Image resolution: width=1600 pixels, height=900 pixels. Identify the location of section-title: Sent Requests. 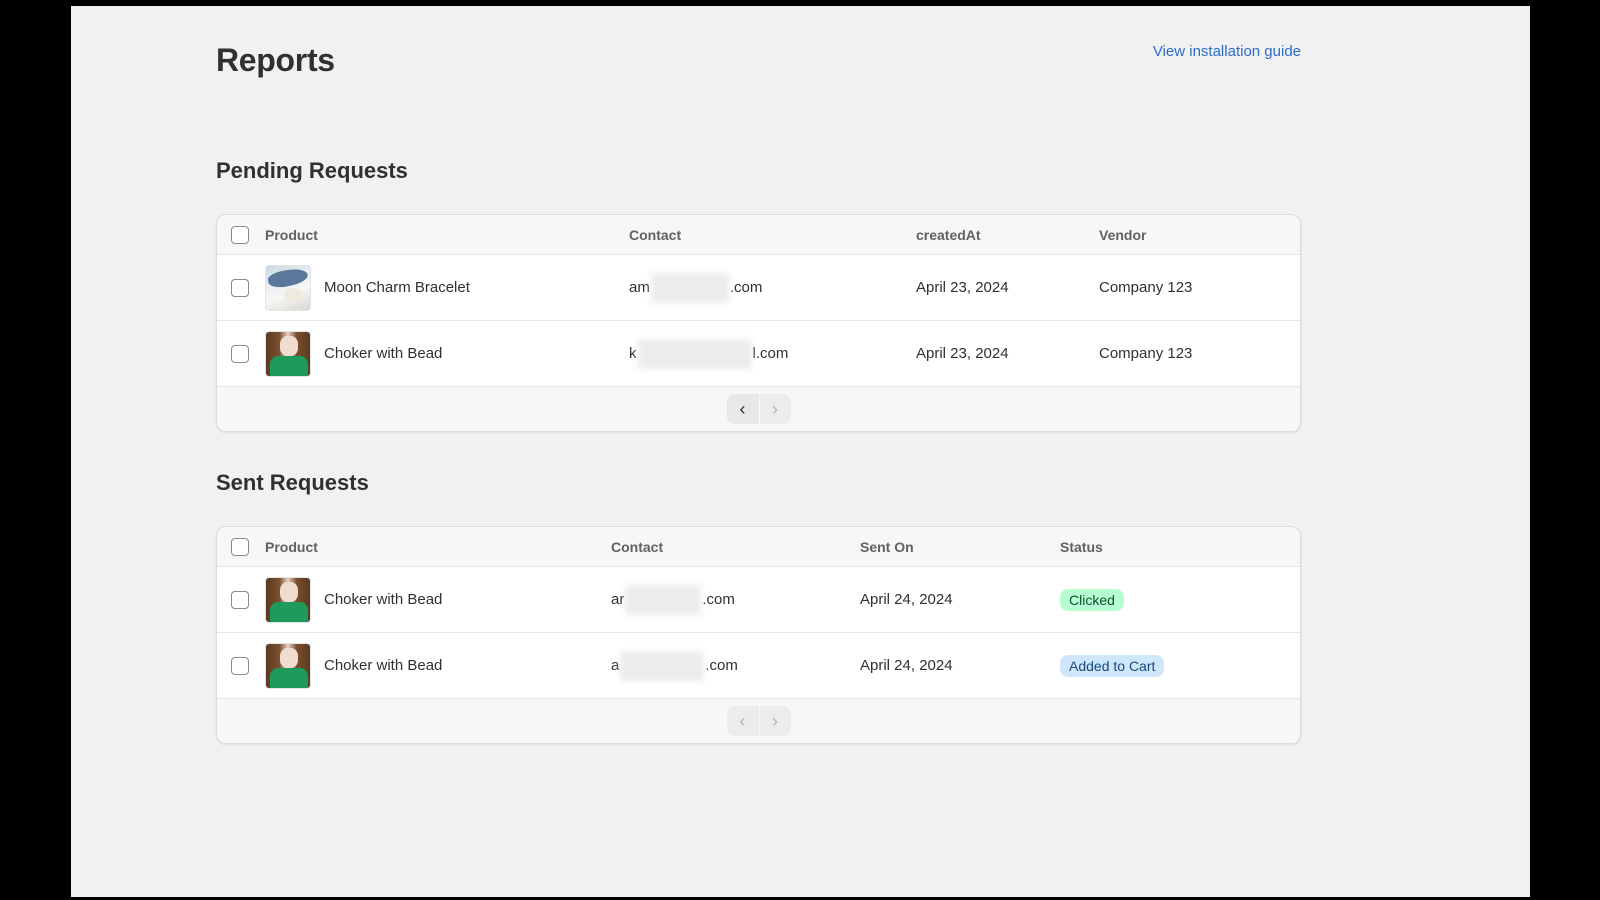
(292, 482).